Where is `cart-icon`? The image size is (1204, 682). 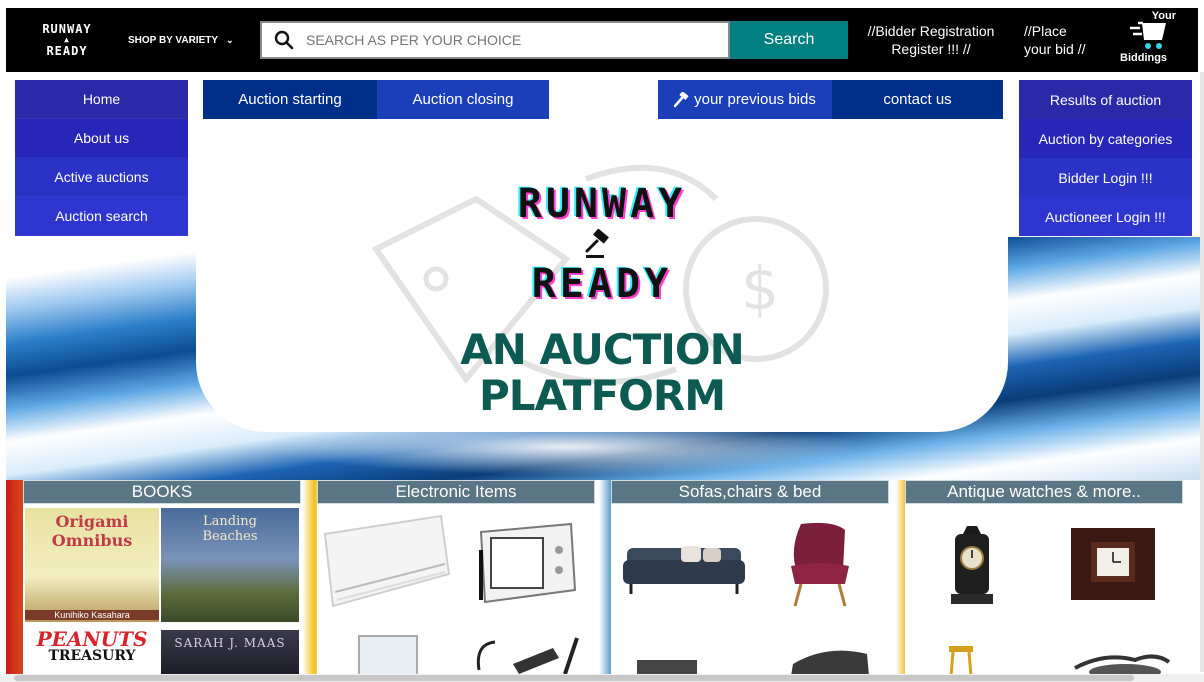
cart-icon is located at coordinates (1148, 35).